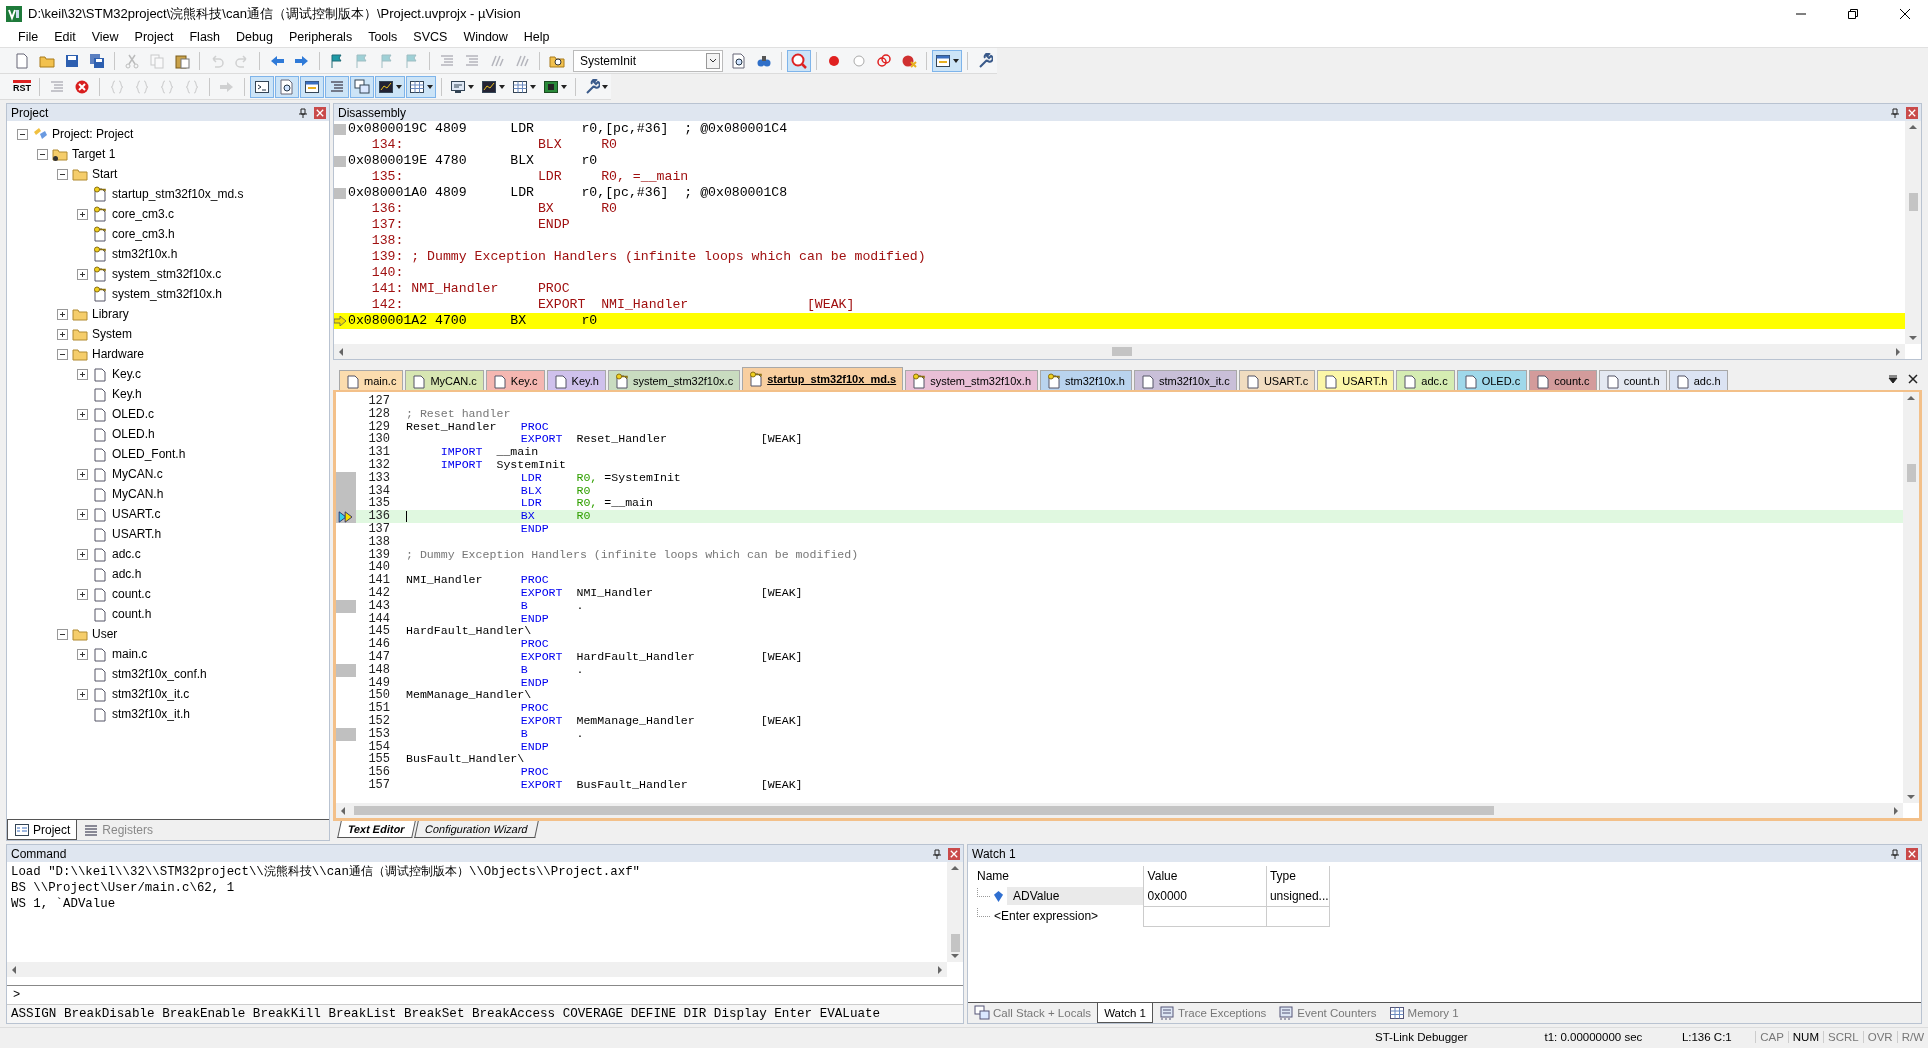 This screenshot has width=1928, height=1048. Describe the element at coordinates (133, 434) in the screenshot. I see `tree-item: OLED.h` at that location.